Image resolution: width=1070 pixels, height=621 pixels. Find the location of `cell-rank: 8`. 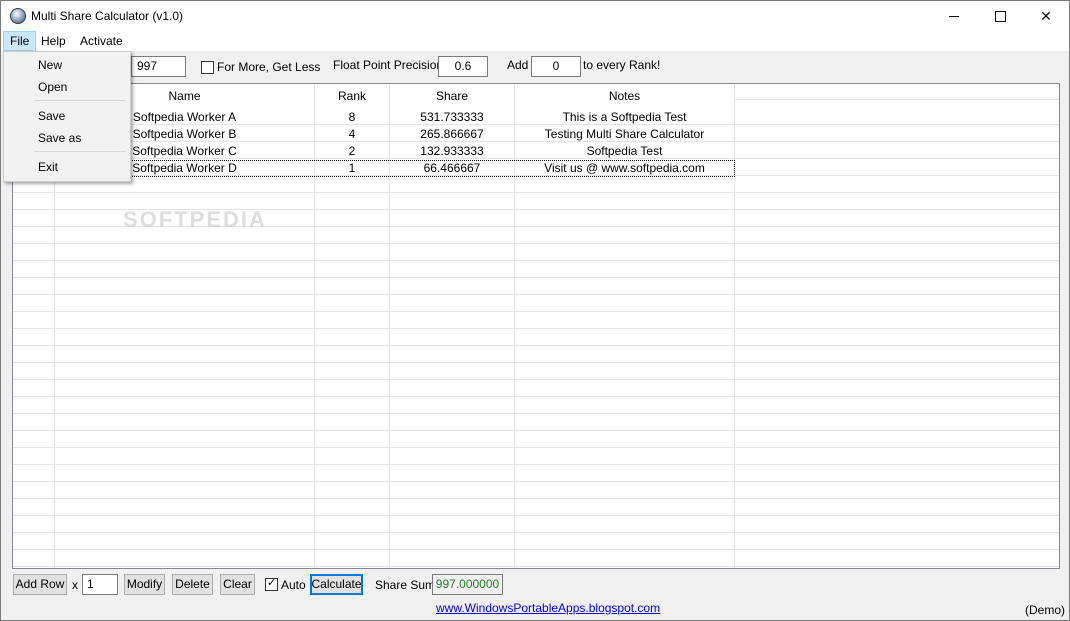

cell-rank: 8 is located at coordinates (352, 117).